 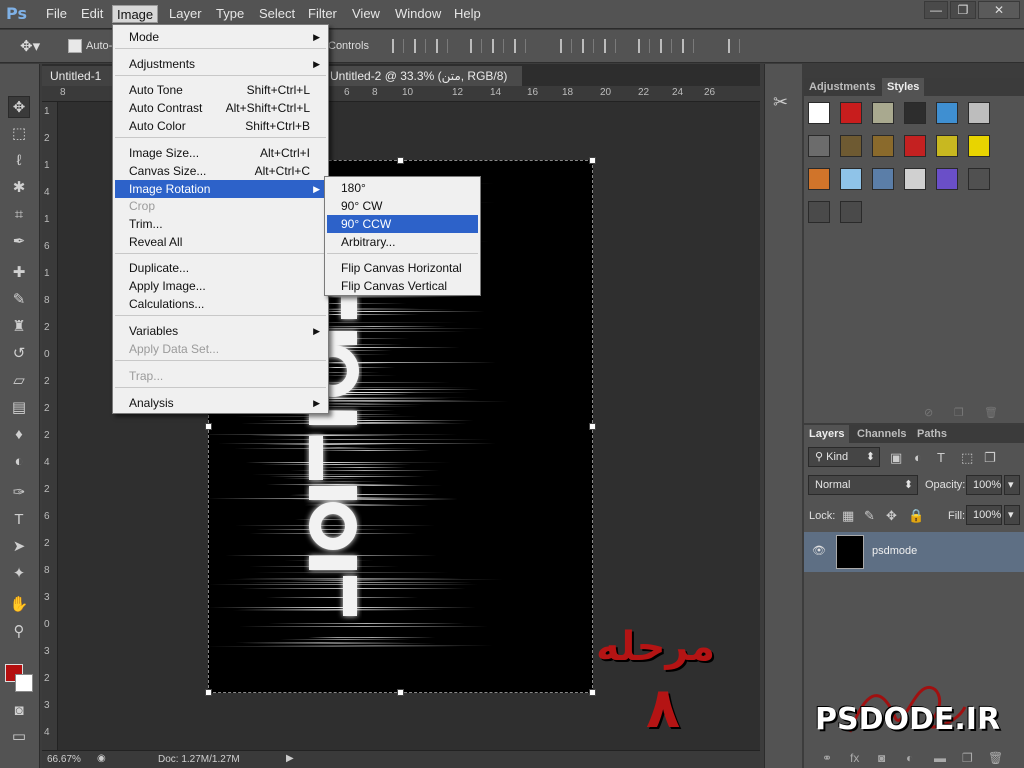 What do you see at coordinates (854, 758) in the screenshot?
I see `layer-style-fx-icon: fx` at bounding box center [854, 758].